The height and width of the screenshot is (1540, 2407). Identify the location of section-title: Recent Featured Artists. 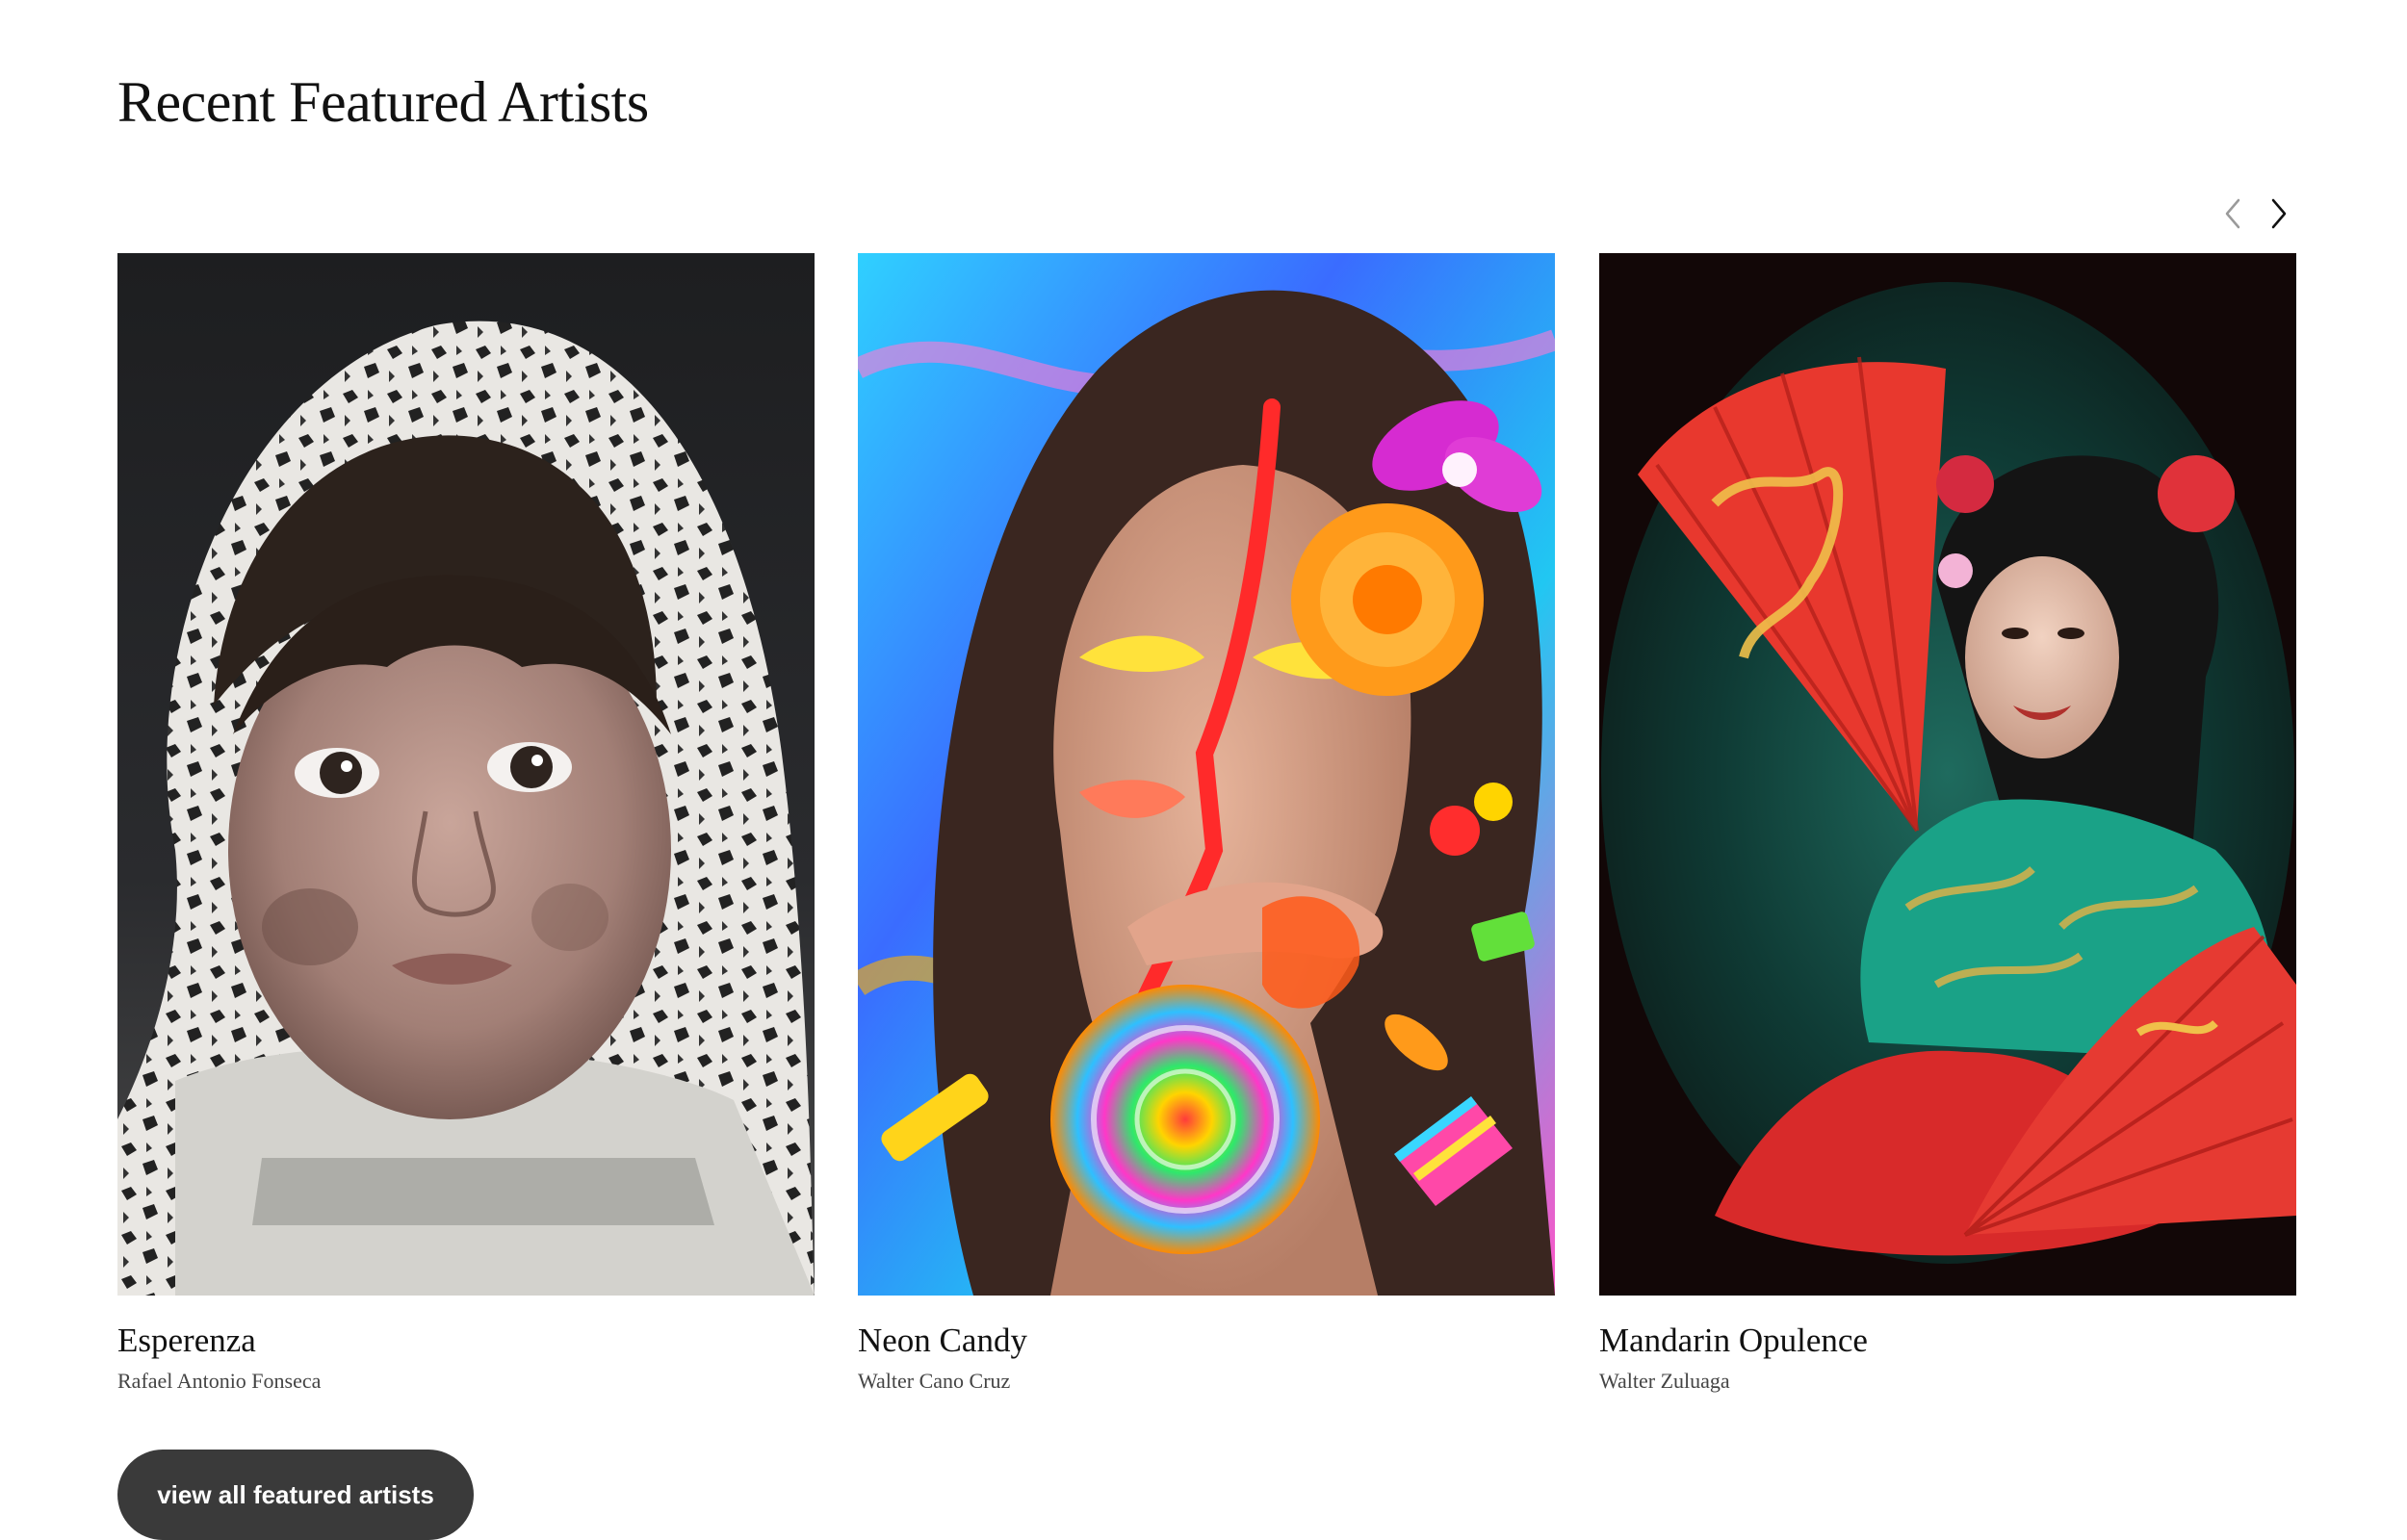
(383, 102).